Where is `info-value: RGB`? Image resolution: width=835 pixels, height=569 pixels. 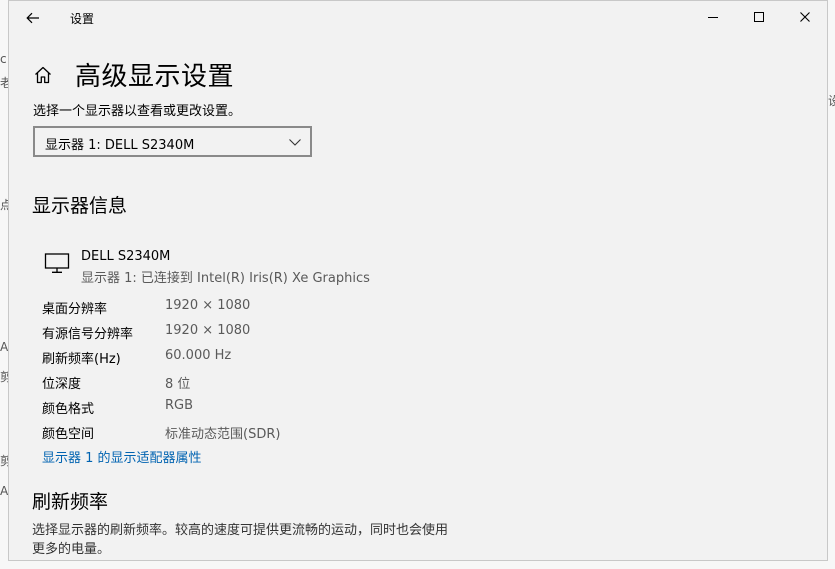
info-value: RGB is located at coordinates (179, 405).